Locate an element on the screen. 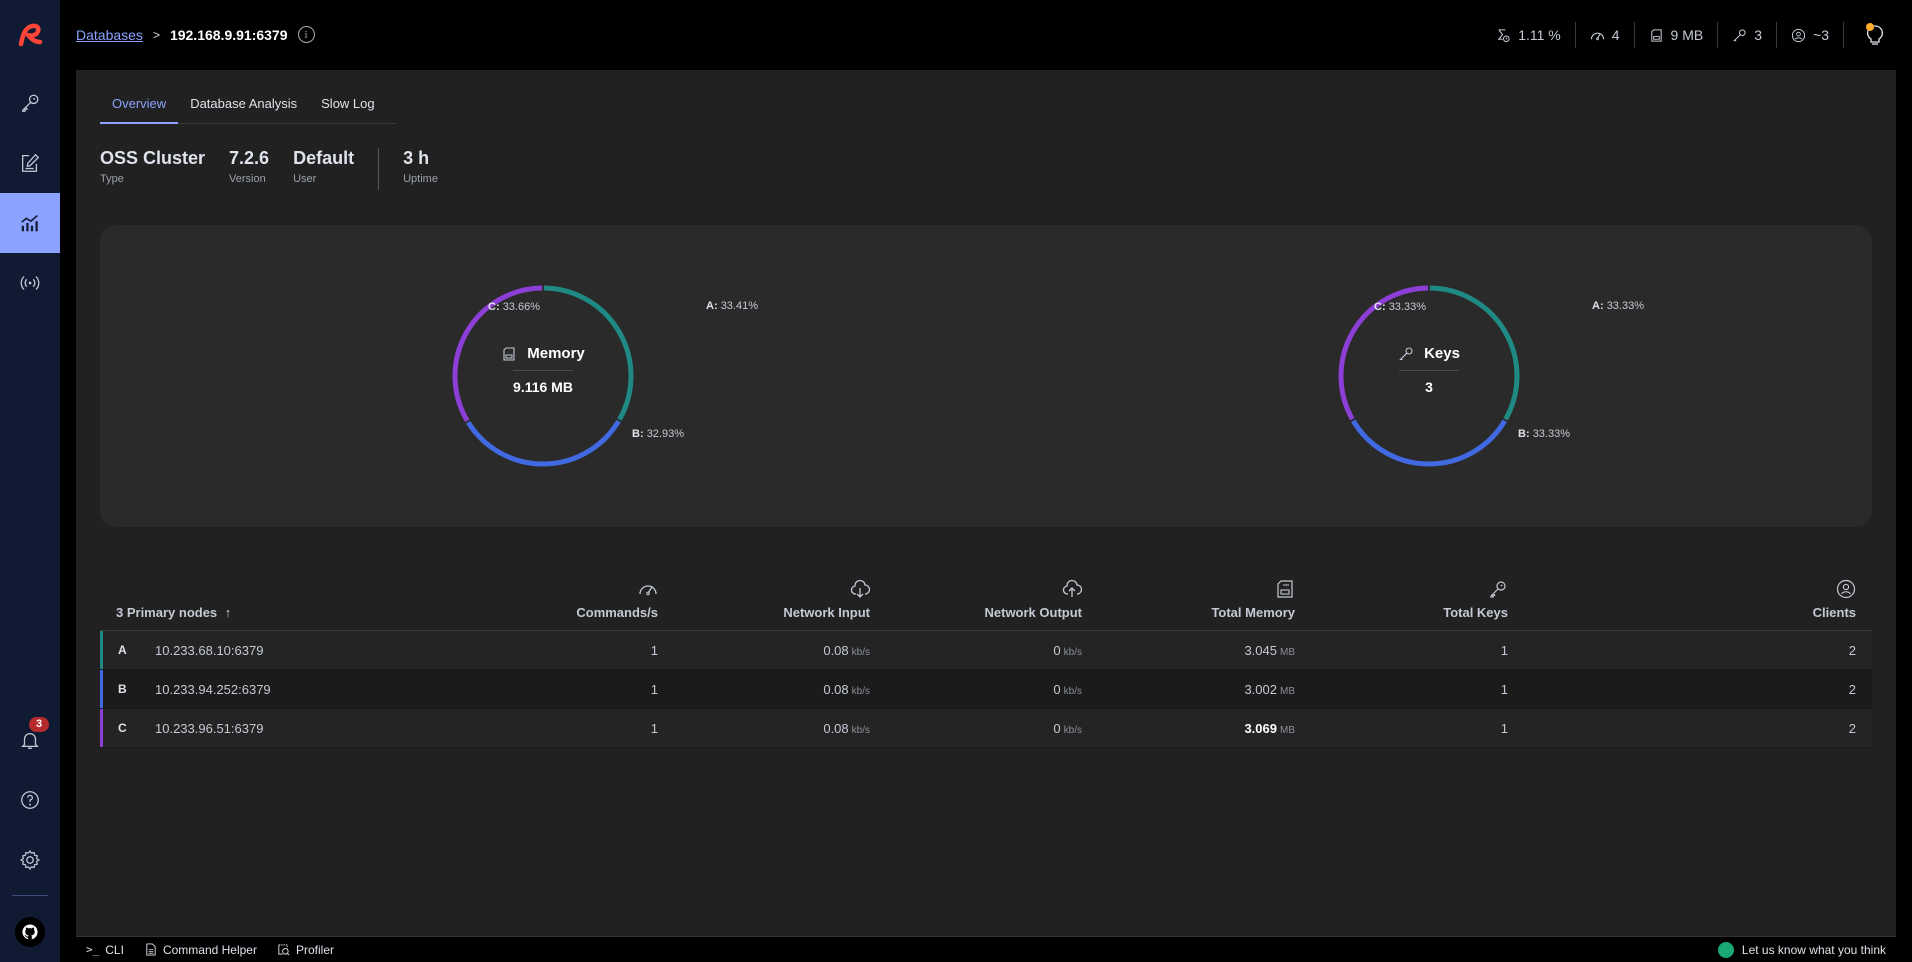  sort-arrow-icon: ↑ is located at coordinates (228, 612).